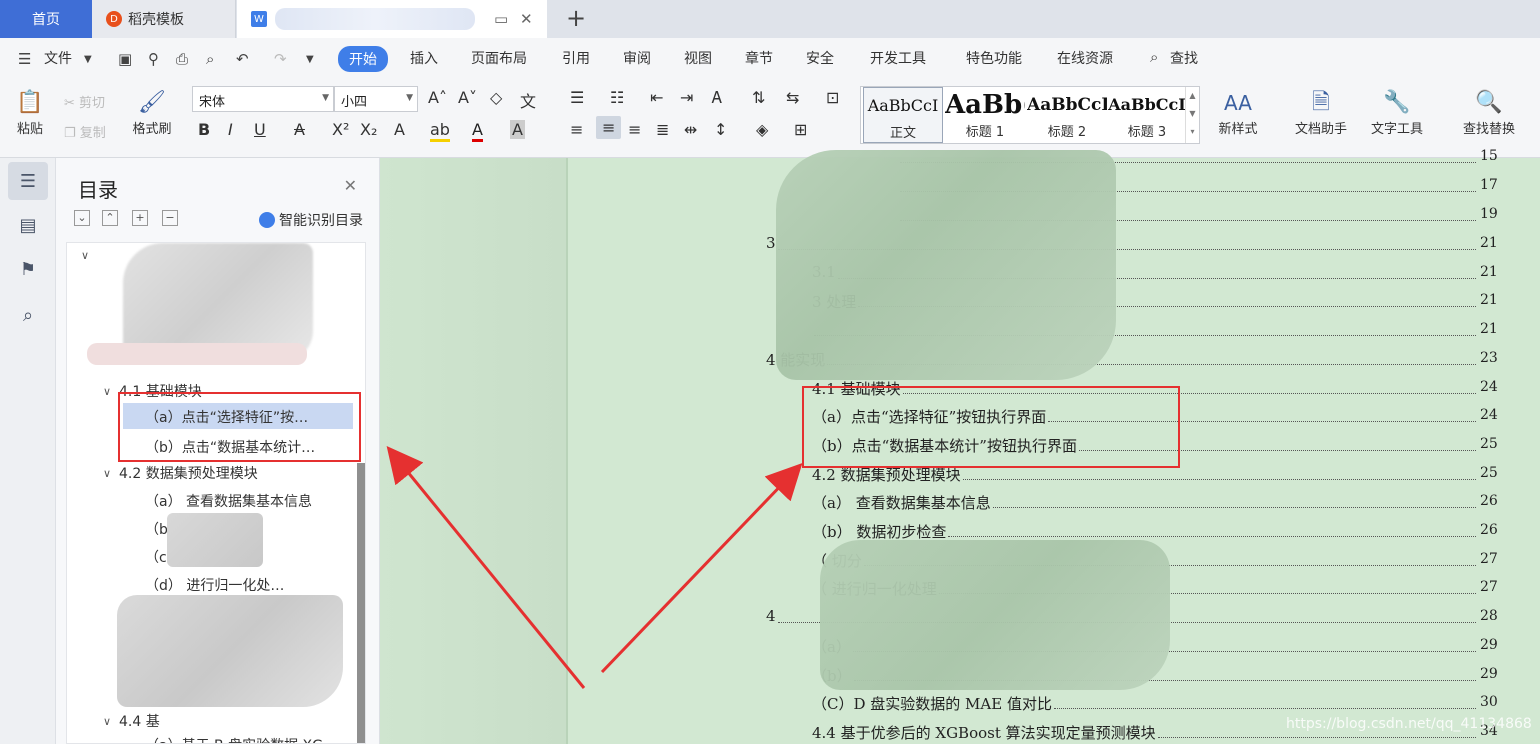 The image size is (1540, 744). Describe the element at coordinates (594, 567) in the screenshot. I see `annotation-arrows` at that location.